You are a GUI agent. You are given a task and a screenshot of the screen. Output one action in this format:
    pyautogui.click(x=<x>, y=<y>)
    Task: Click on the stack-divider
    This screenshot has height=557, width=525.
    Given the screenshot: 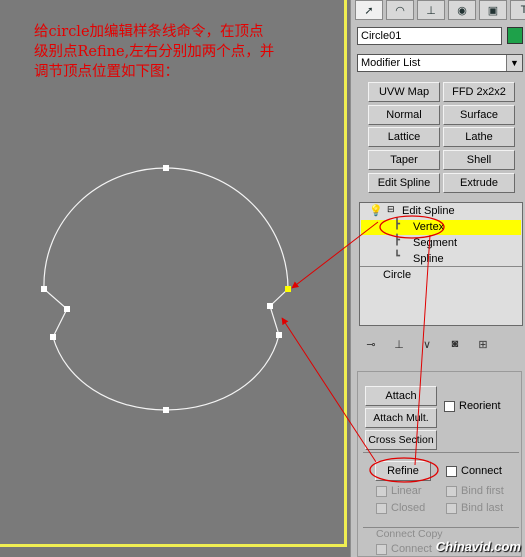 What is the action you would take?
    pyautogui.click(x=441, y=266)
    